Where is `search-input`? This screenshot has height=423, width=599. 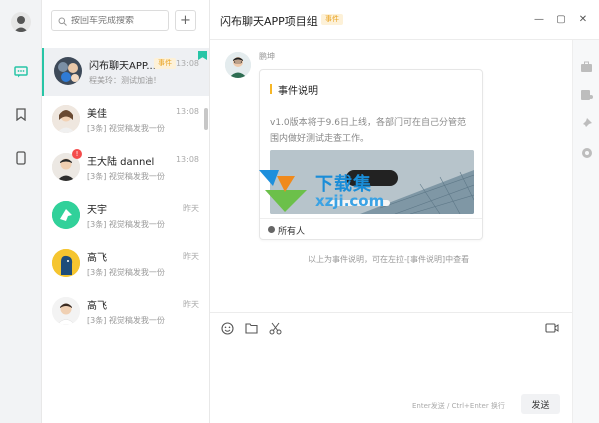 search-input is located at coordinates (119, 20).